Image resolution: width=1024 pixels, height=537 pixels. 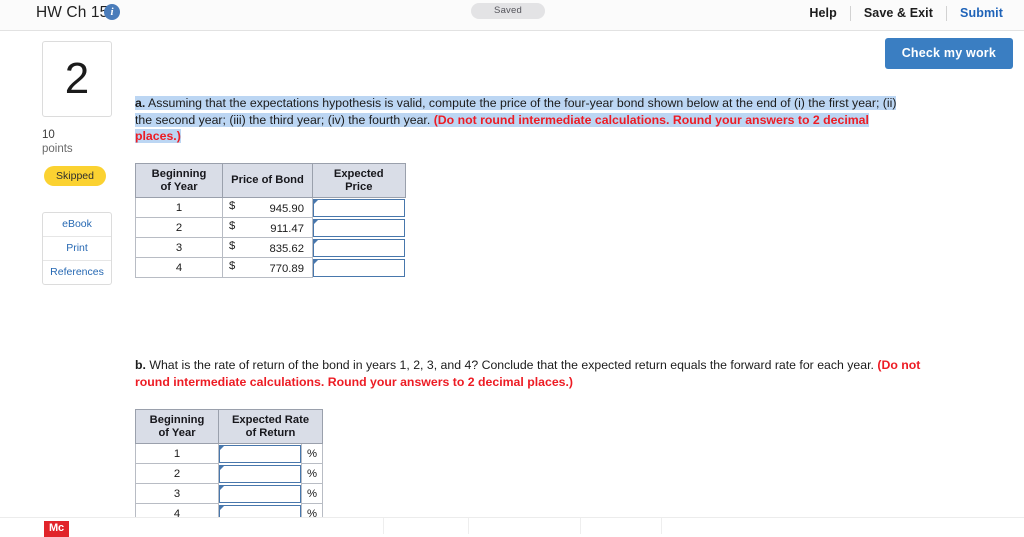 I want to click on table-row: 1 $ 945.90, so click(x=270, y=208).